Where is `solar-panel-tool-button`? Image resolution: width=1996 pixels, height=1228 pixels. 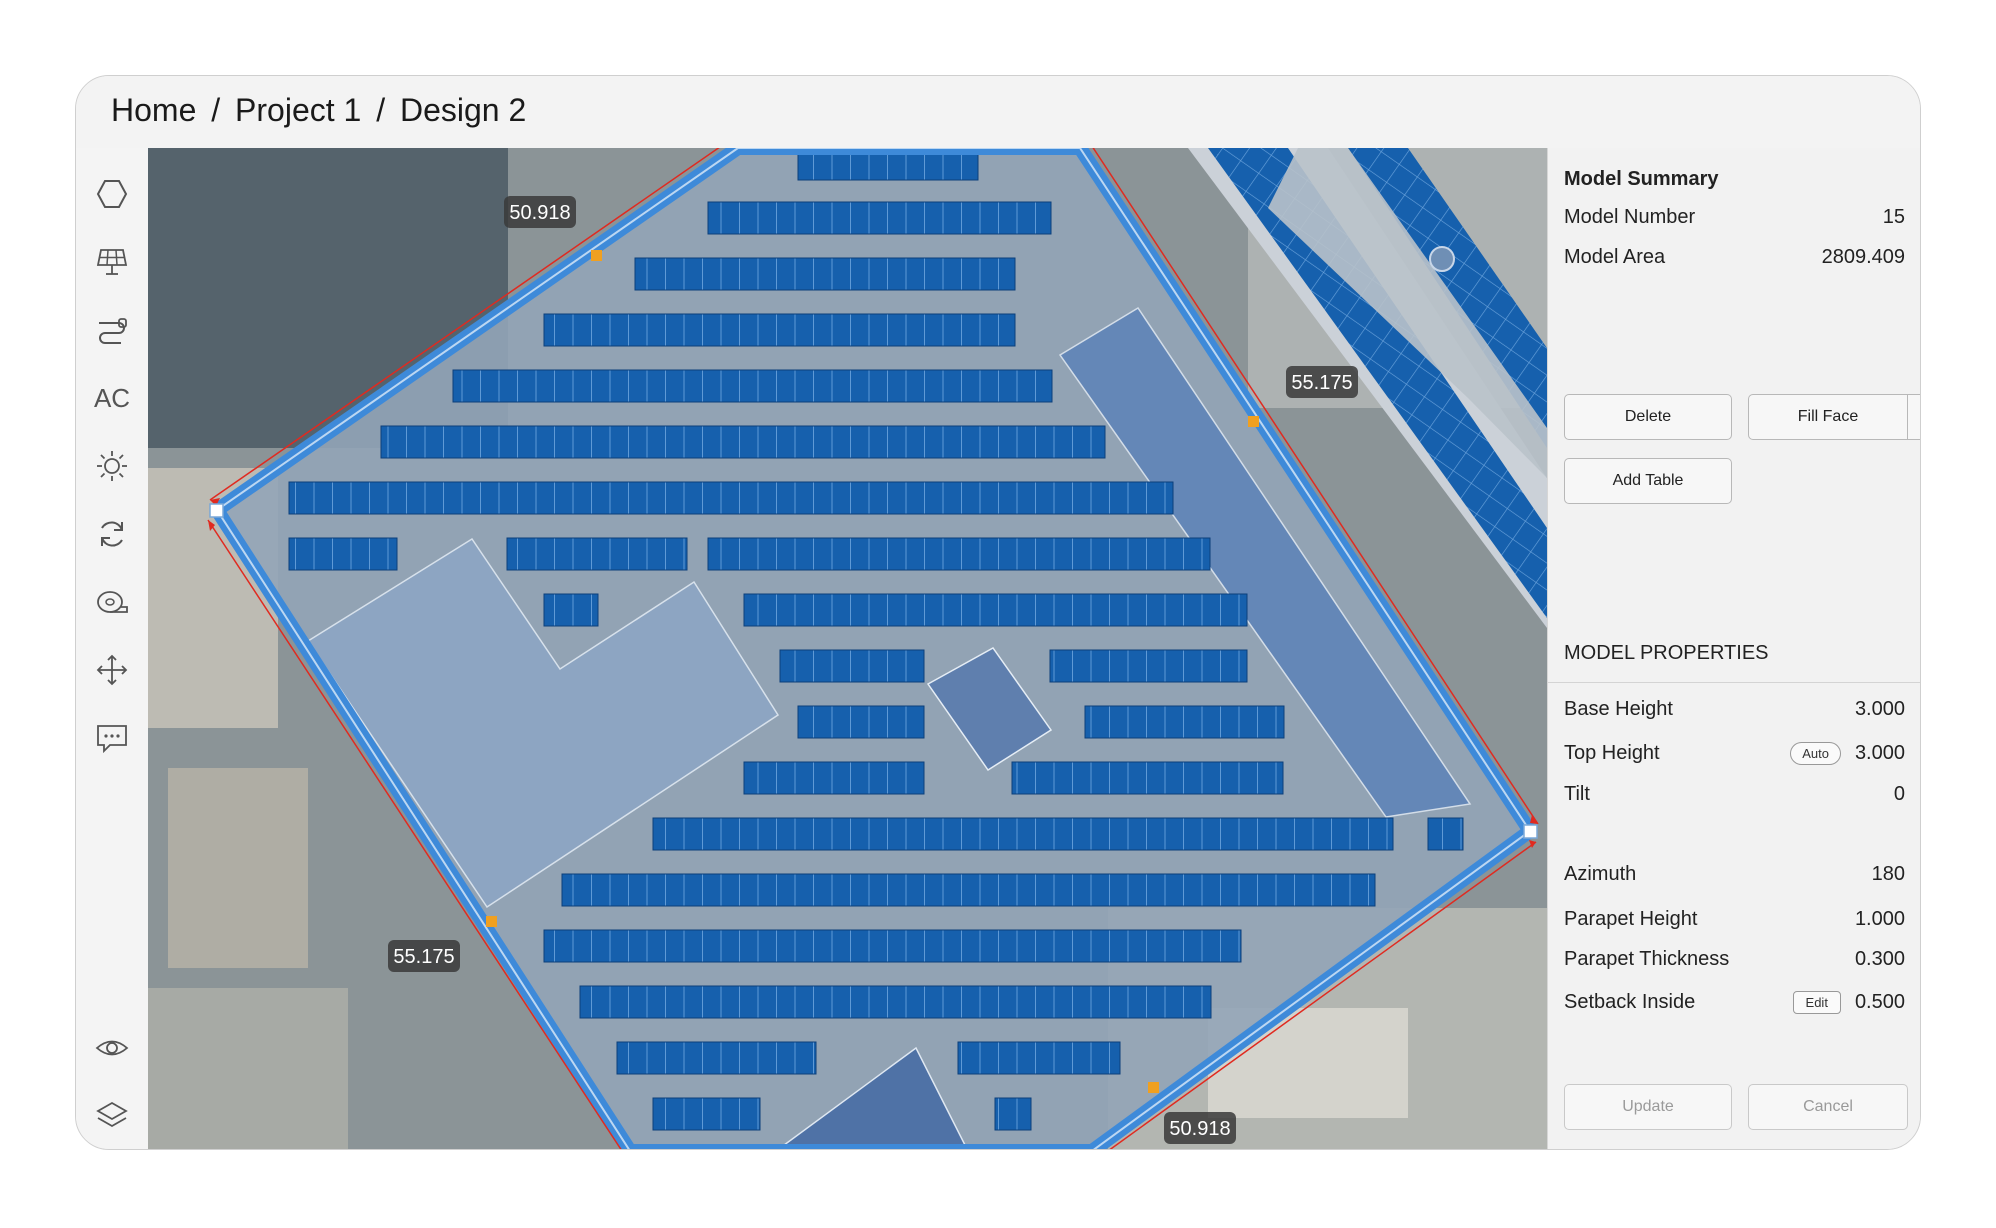 solar-panel-tool-button is located at coordinates (112, 262).